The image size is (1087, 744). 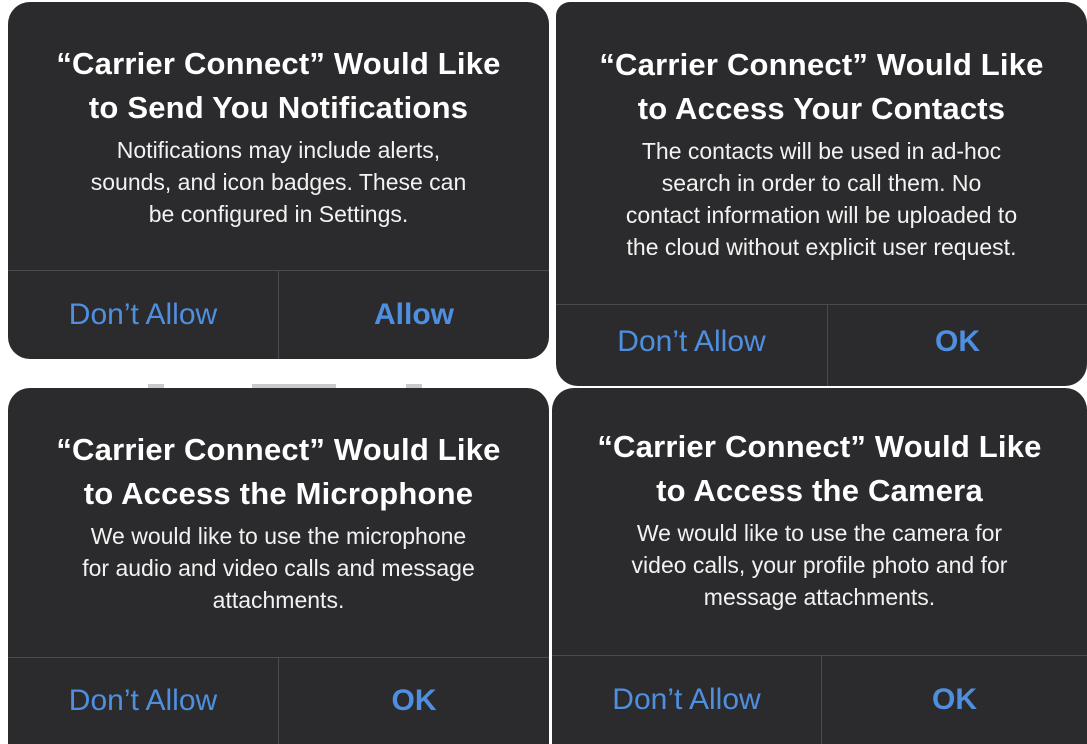 I want to click on alert-message-line: for audio and video calls and message, so click(x=278, y=568).